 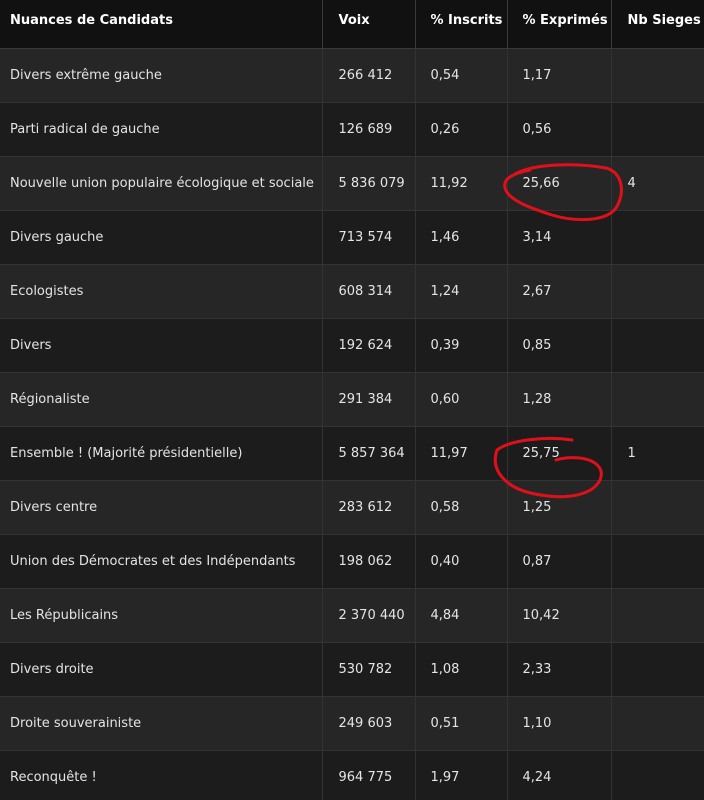 What do you see at coordinates (461, 129) in the screenshot?
I see `cell-pct-inscrits: 0,26` at bounding box center [461, 129].